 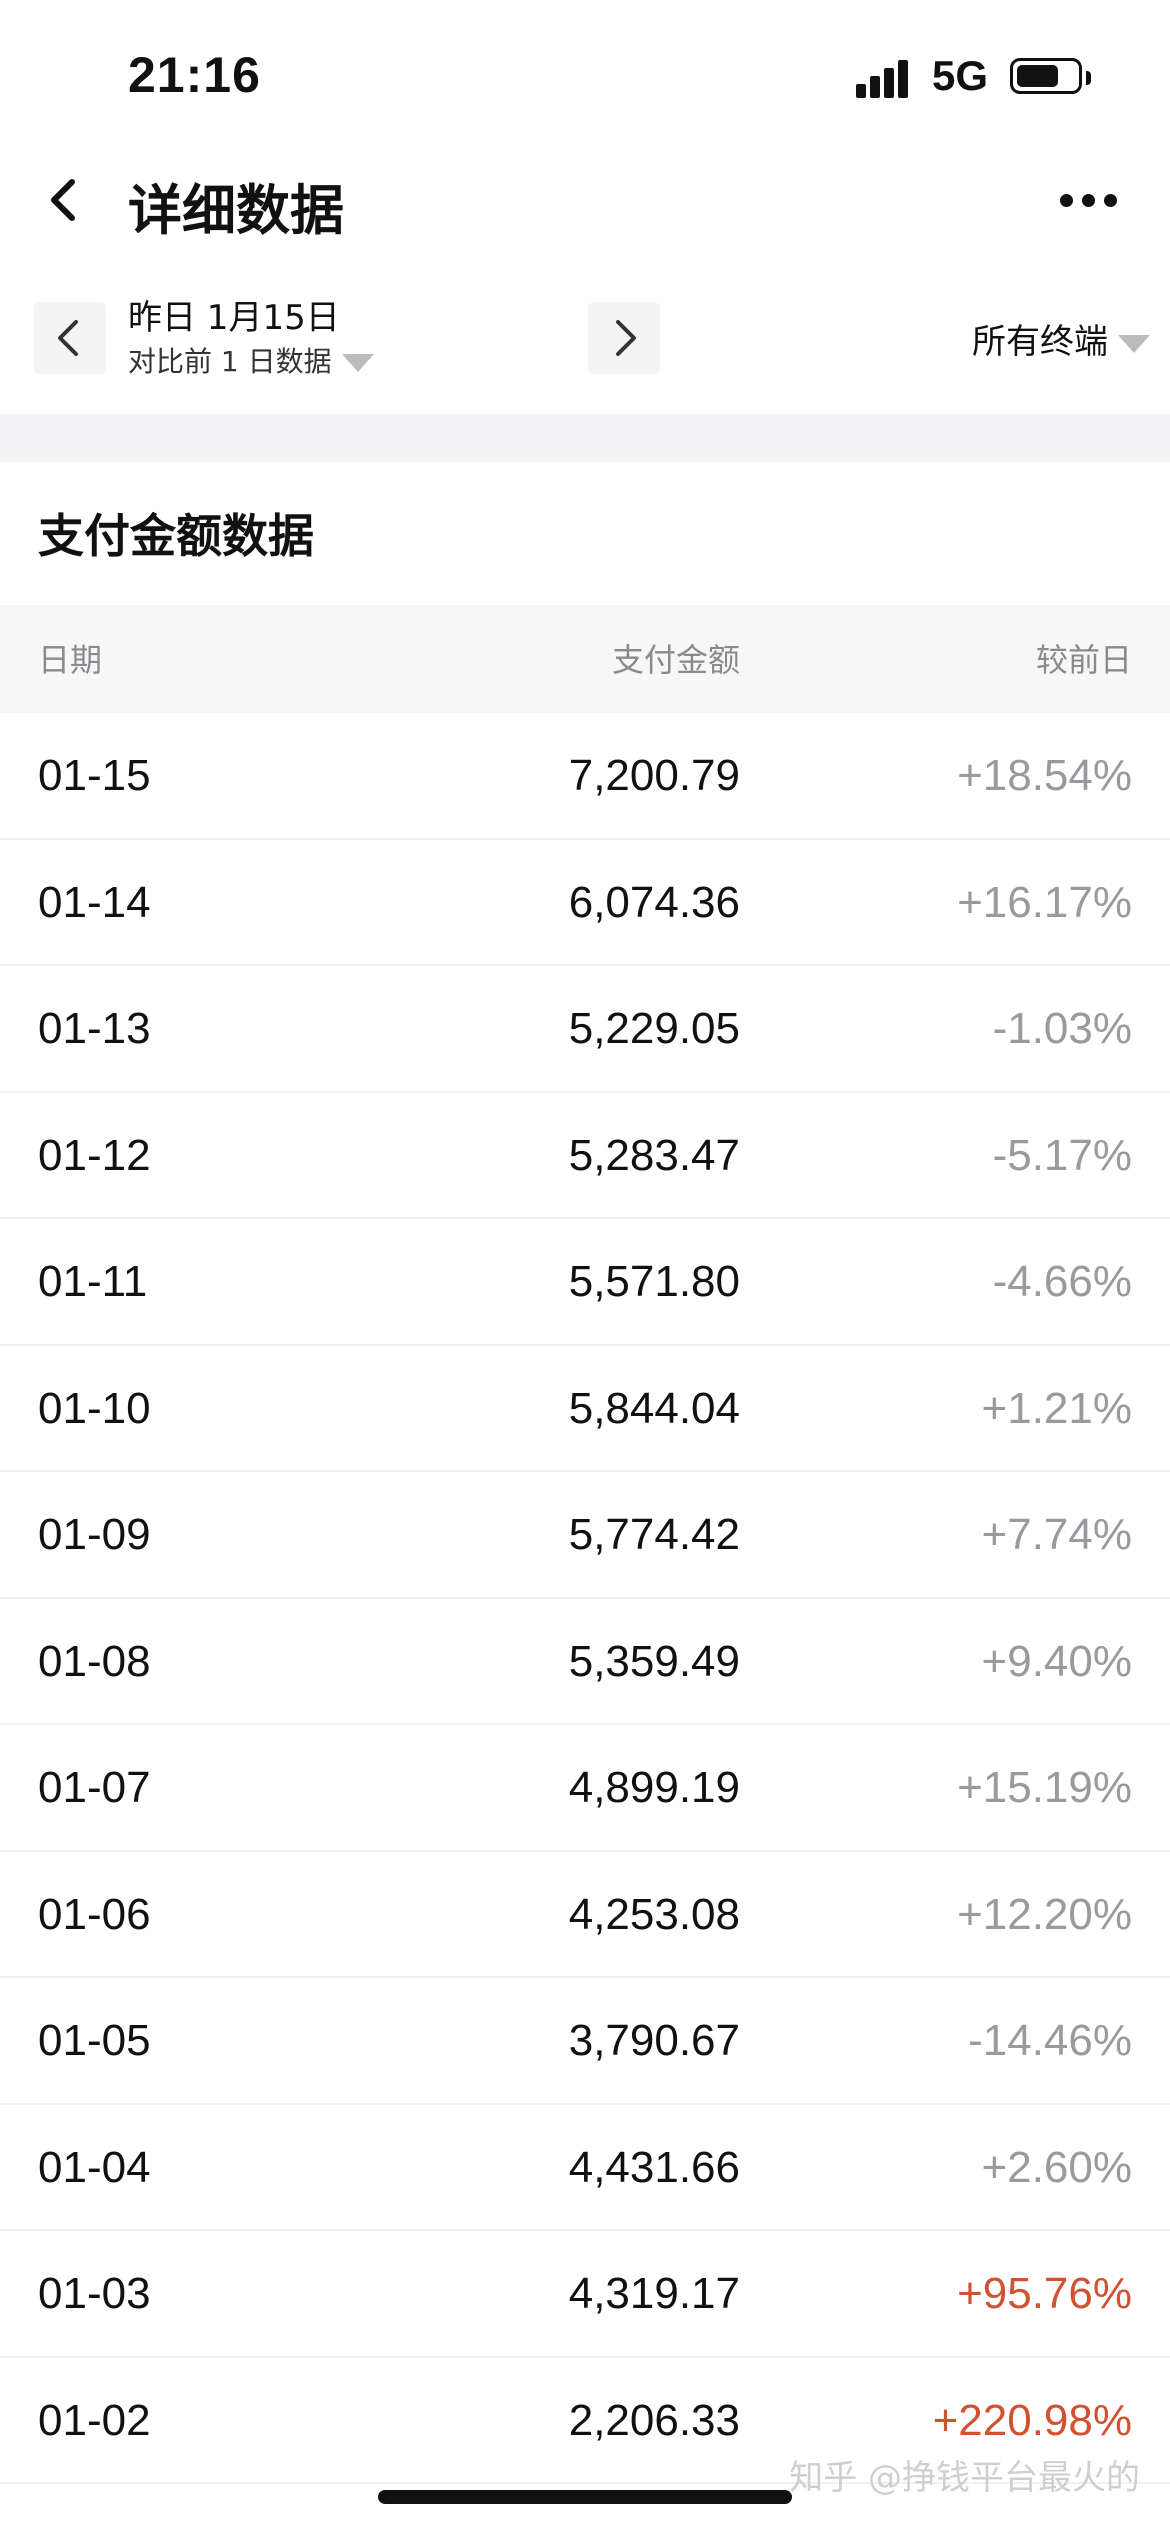 I want to click on more-icon, so click(x=1090, y=200).